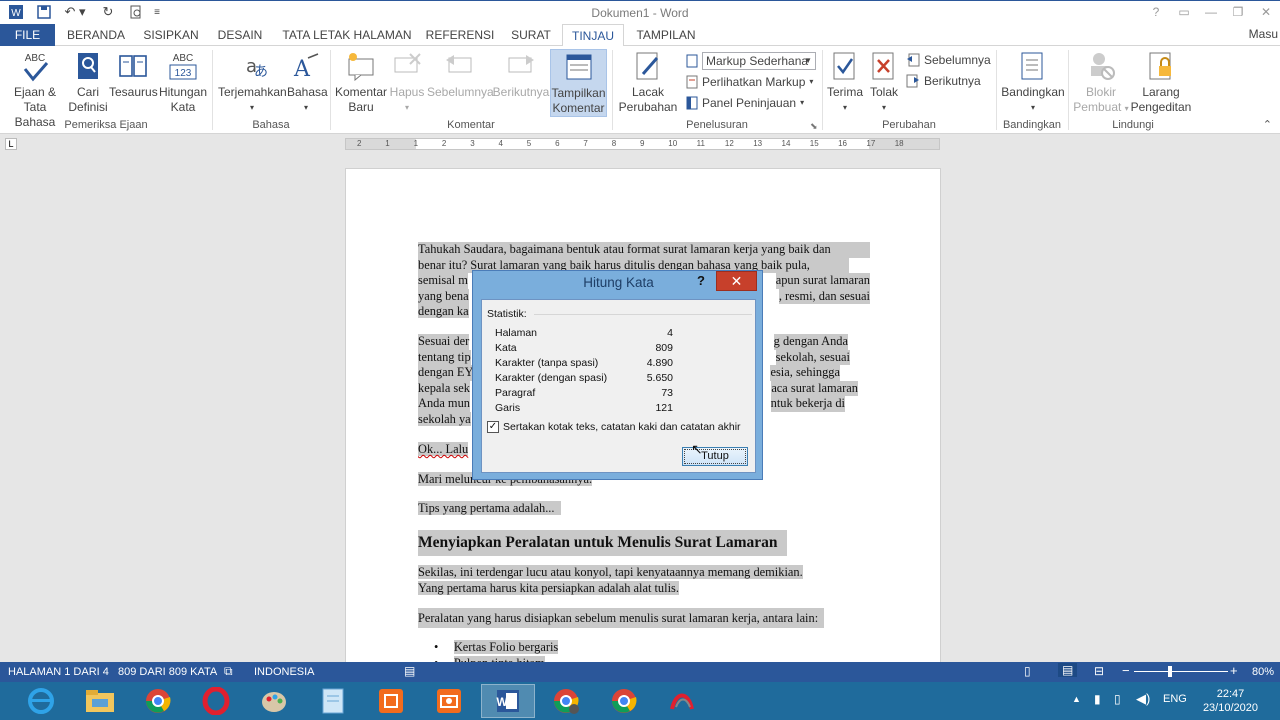 The image size is (1280, 720). What do you see at coordinates (460, 35) in the screenshot?
I see `tab-referensi: REFERENSI` at bounding box center [460, 35].